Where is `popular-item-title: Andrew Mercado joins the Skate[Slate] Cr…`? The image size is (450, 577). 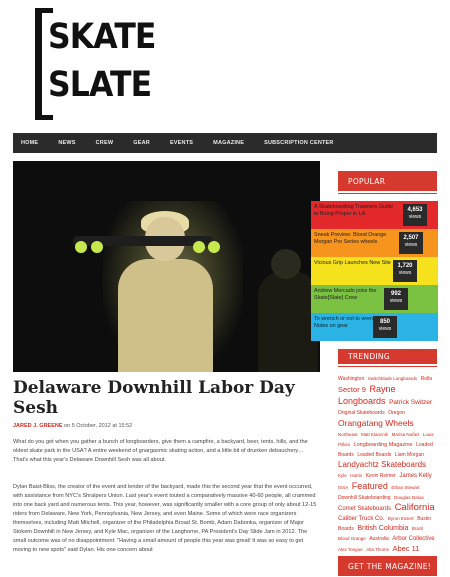 popular-item-title: Andrew Mercado joins the Skate[Slate] Cr… is located at coordinates (354, 295).